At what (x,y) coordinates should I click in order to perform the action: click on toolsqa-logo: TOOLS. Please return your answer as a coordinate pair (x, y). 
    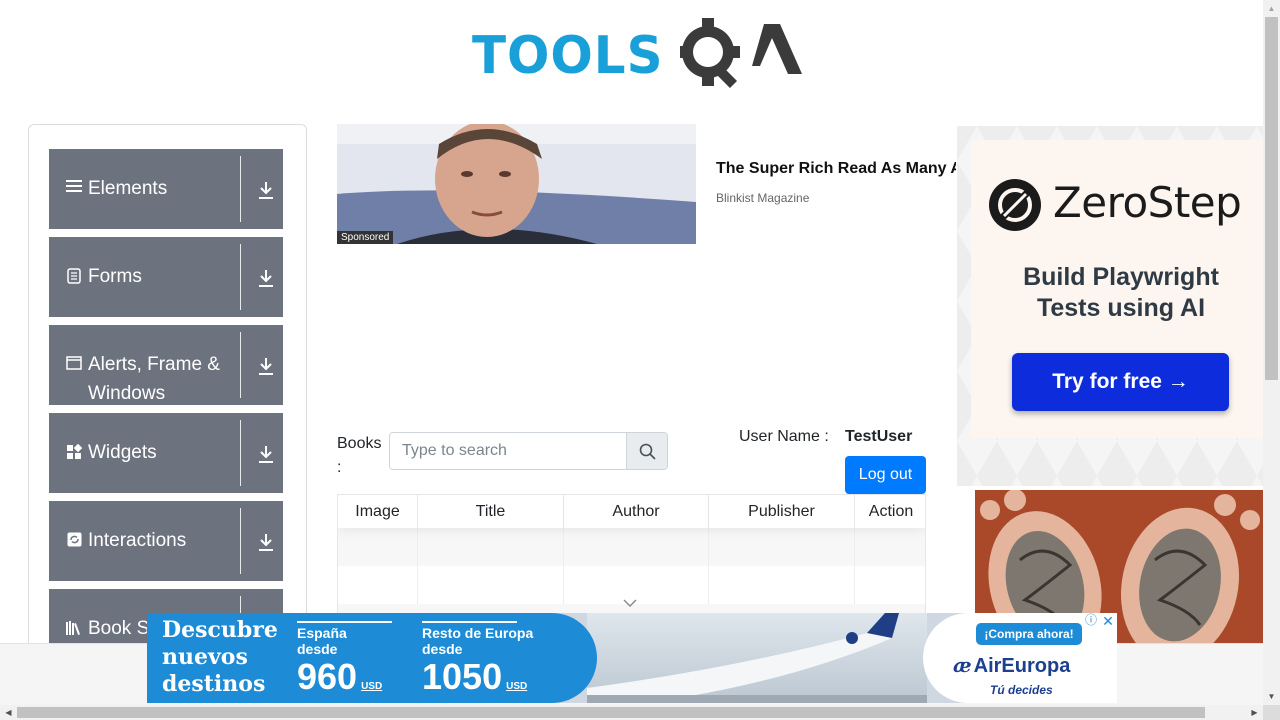
    Looking at the image, I should click on (637, 54).